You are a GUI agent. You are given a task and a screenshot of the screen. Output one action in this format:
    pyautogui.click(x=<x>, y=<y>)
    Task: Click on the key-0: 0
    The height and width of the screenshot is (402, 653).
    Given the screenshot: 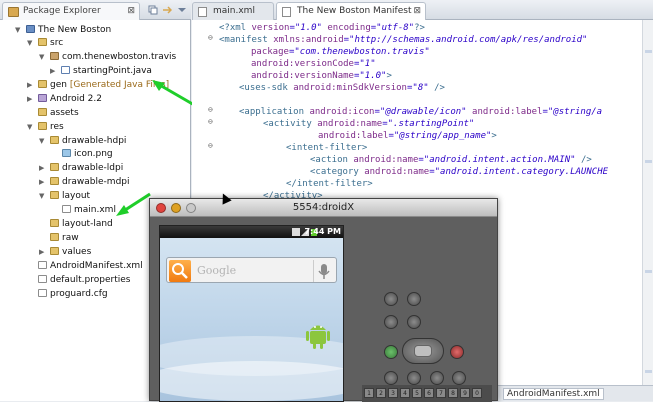 What is the action you would take?
    pyautogui.click(x=477, y=393)
    